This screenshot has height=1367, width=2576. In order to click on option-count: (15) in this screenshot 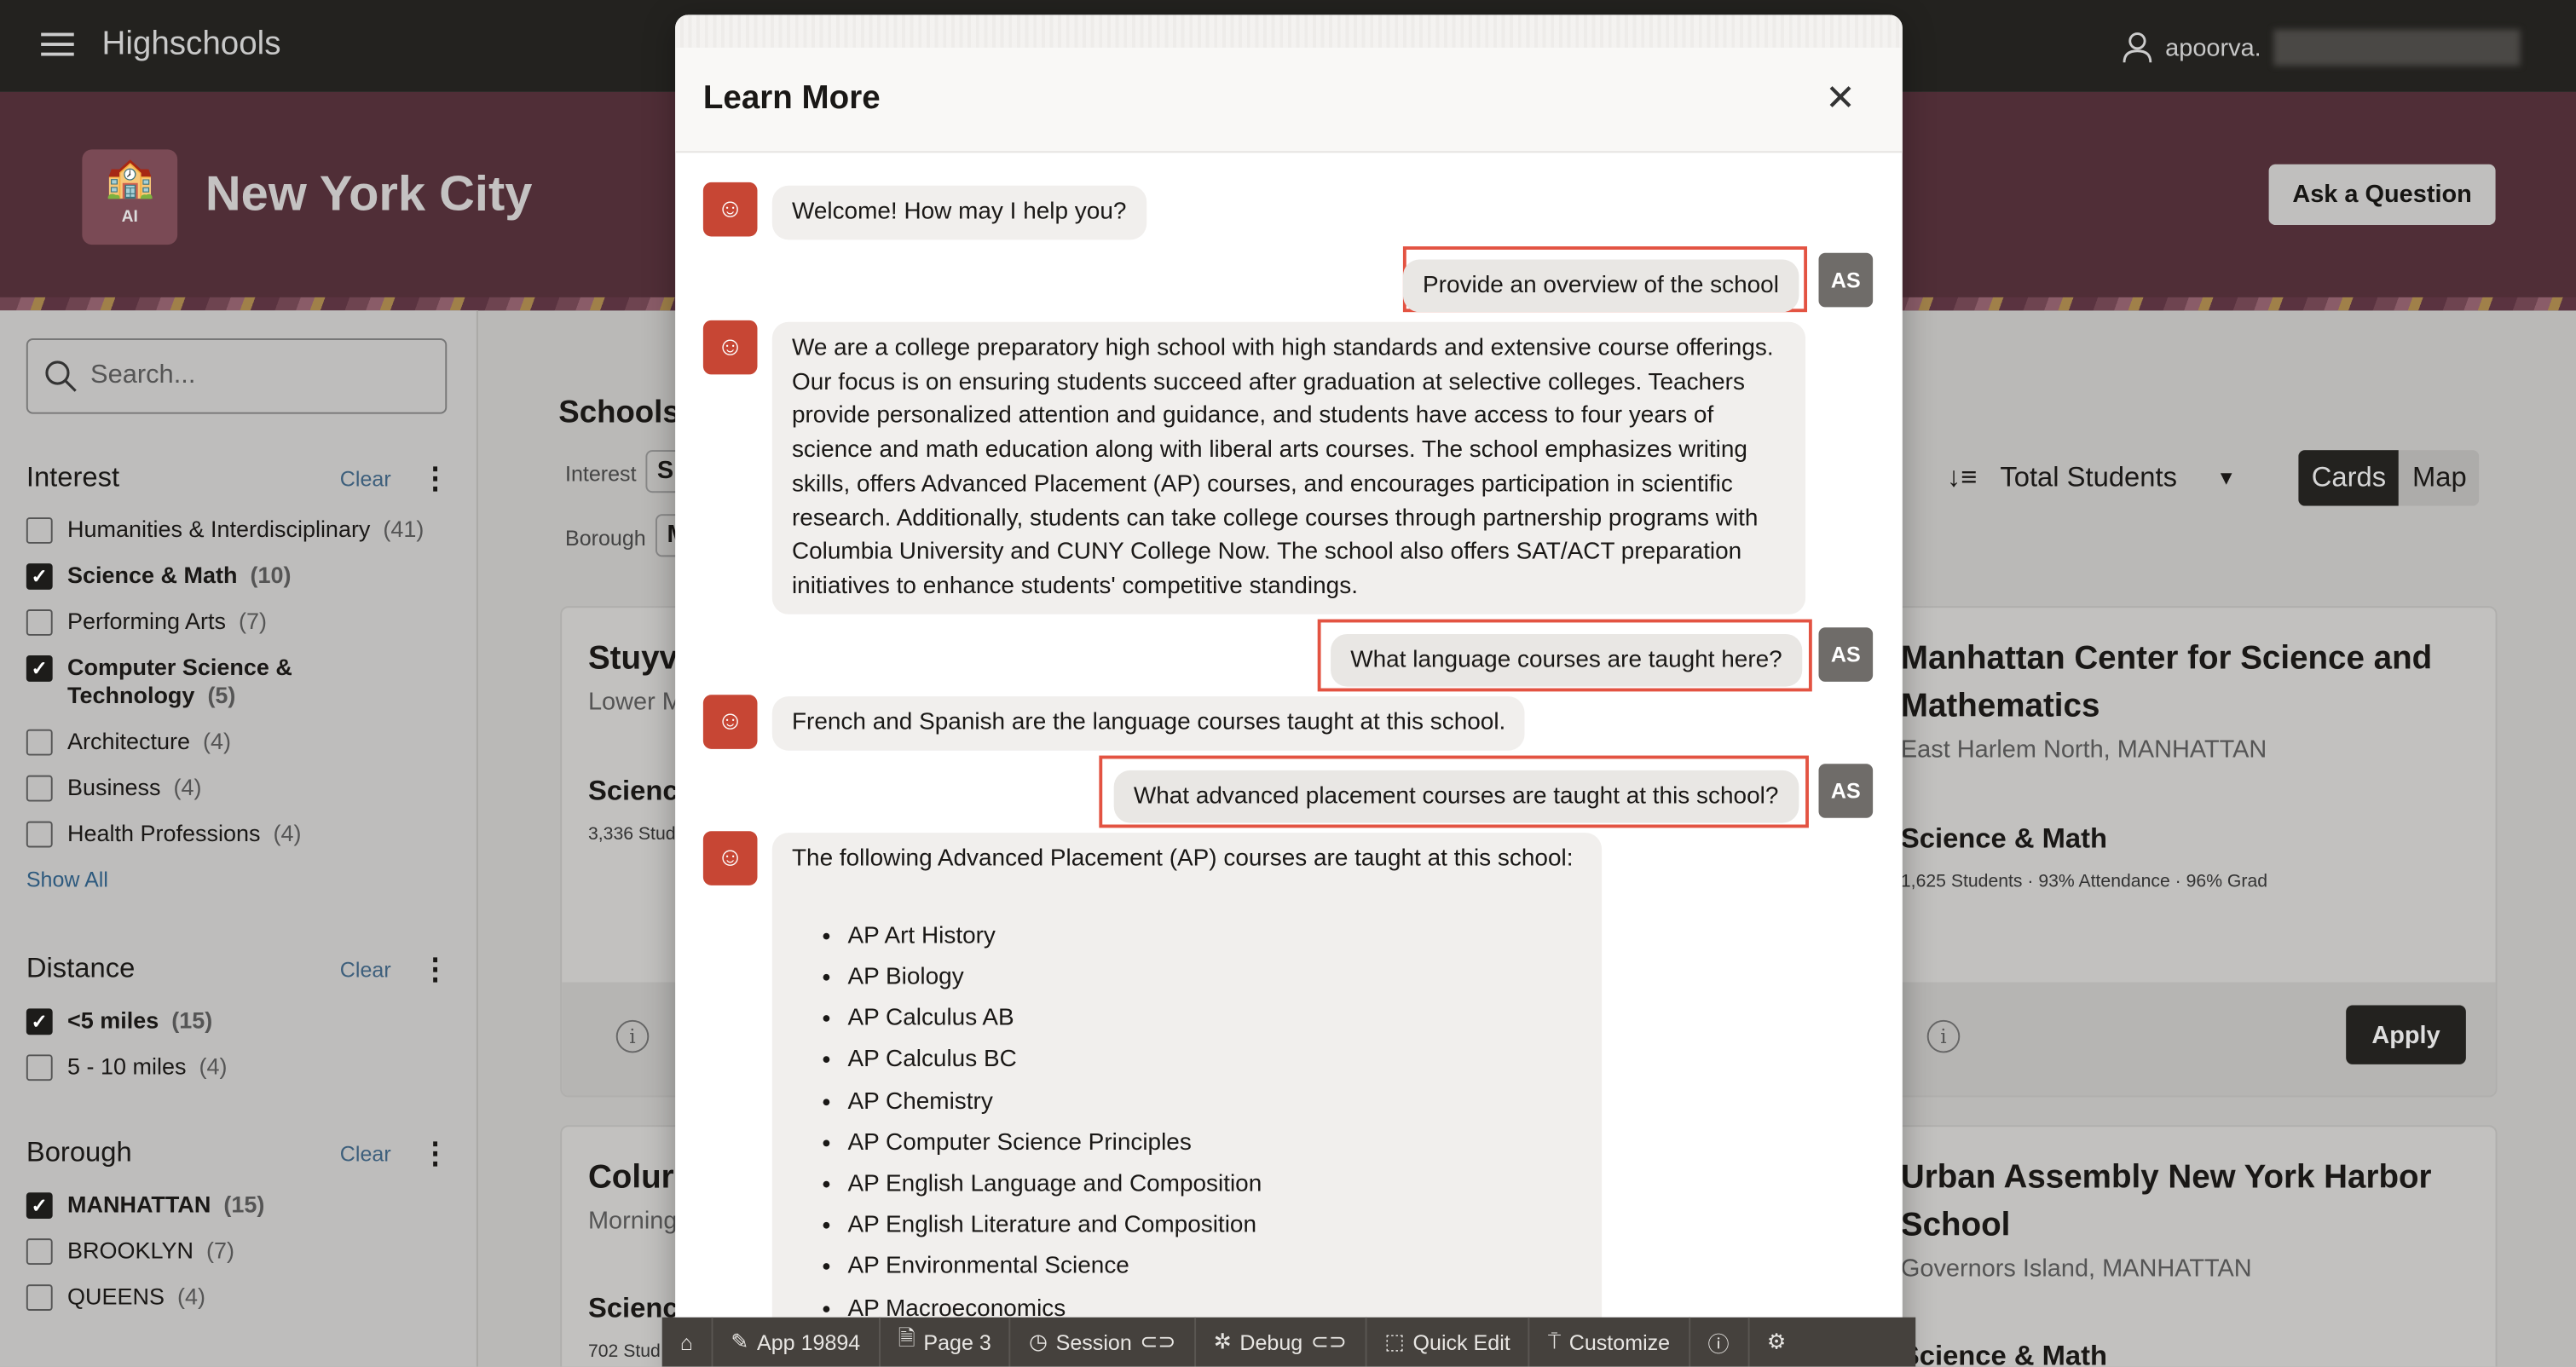, I will do `click(192, 1020)`.